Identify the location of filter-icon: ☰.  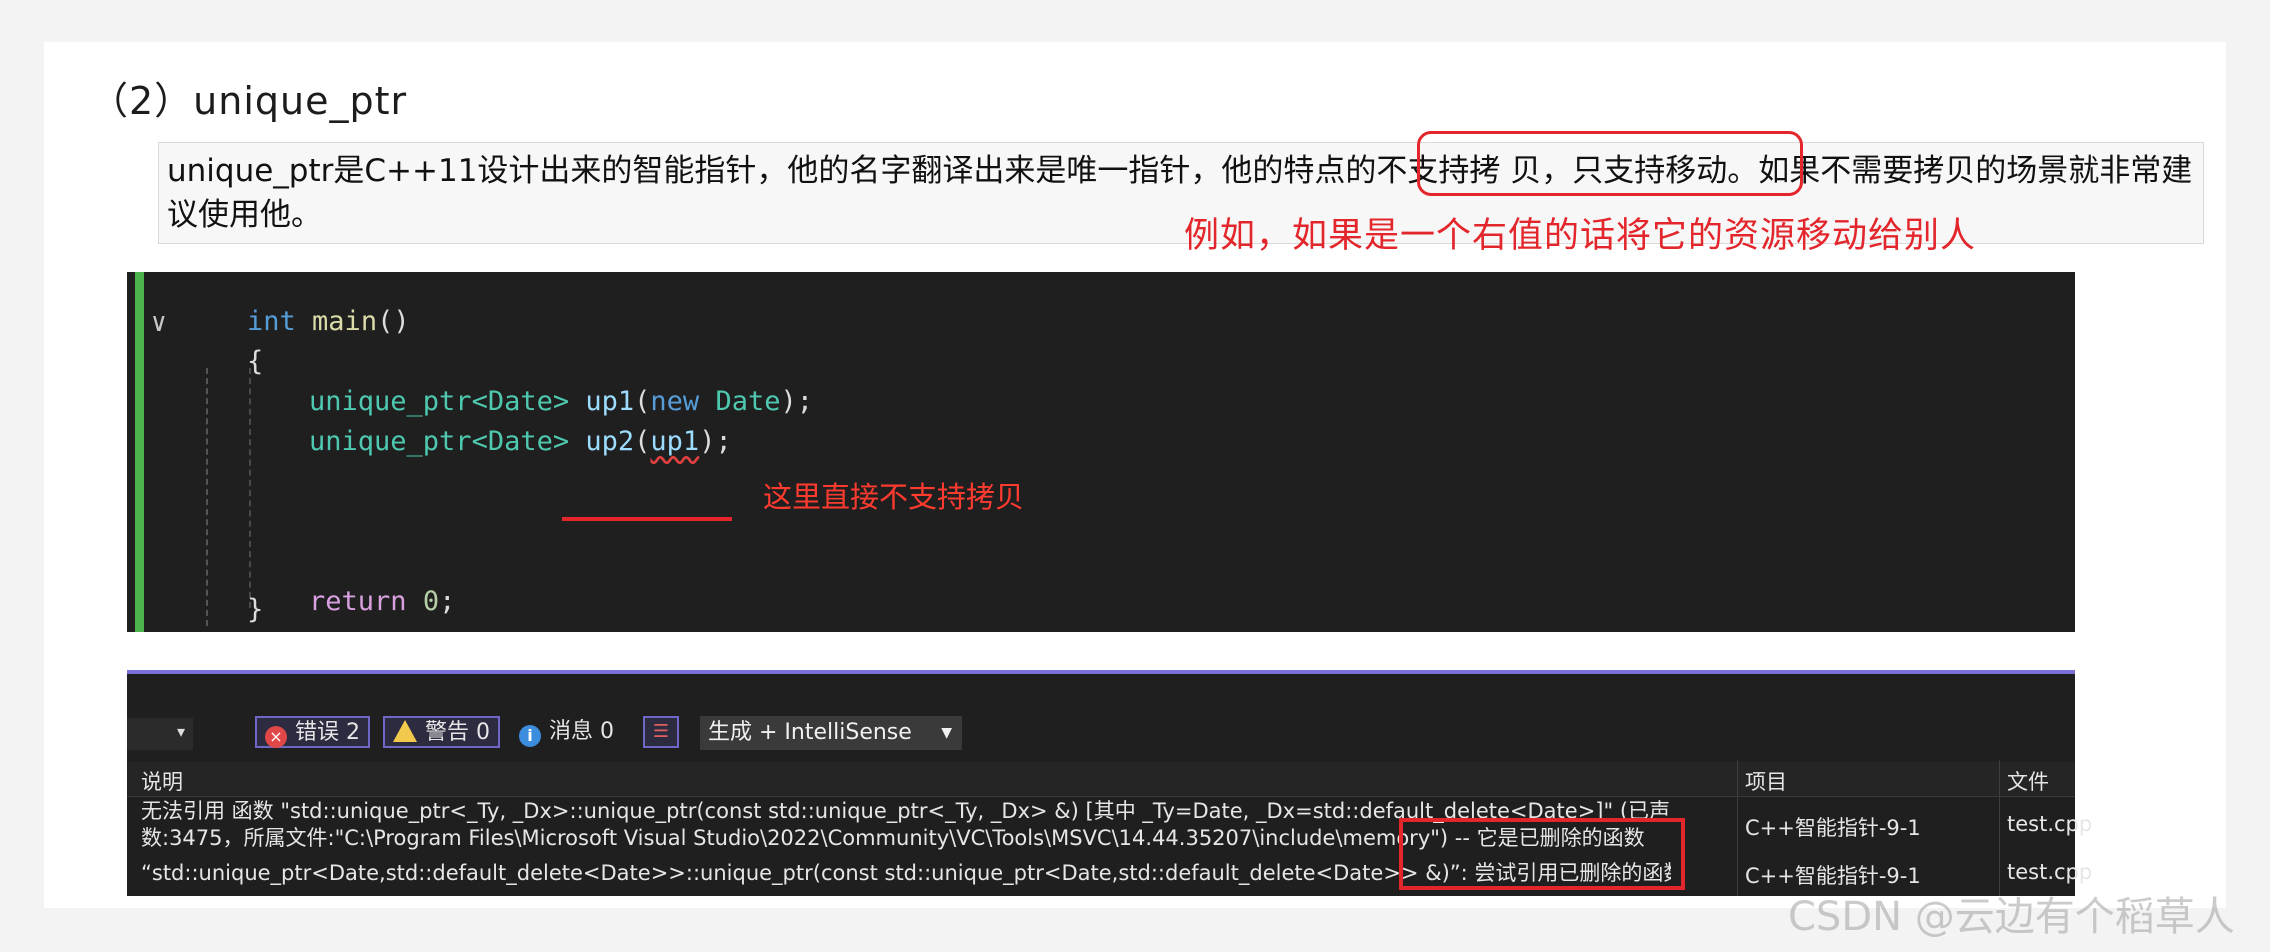
(661, 732).